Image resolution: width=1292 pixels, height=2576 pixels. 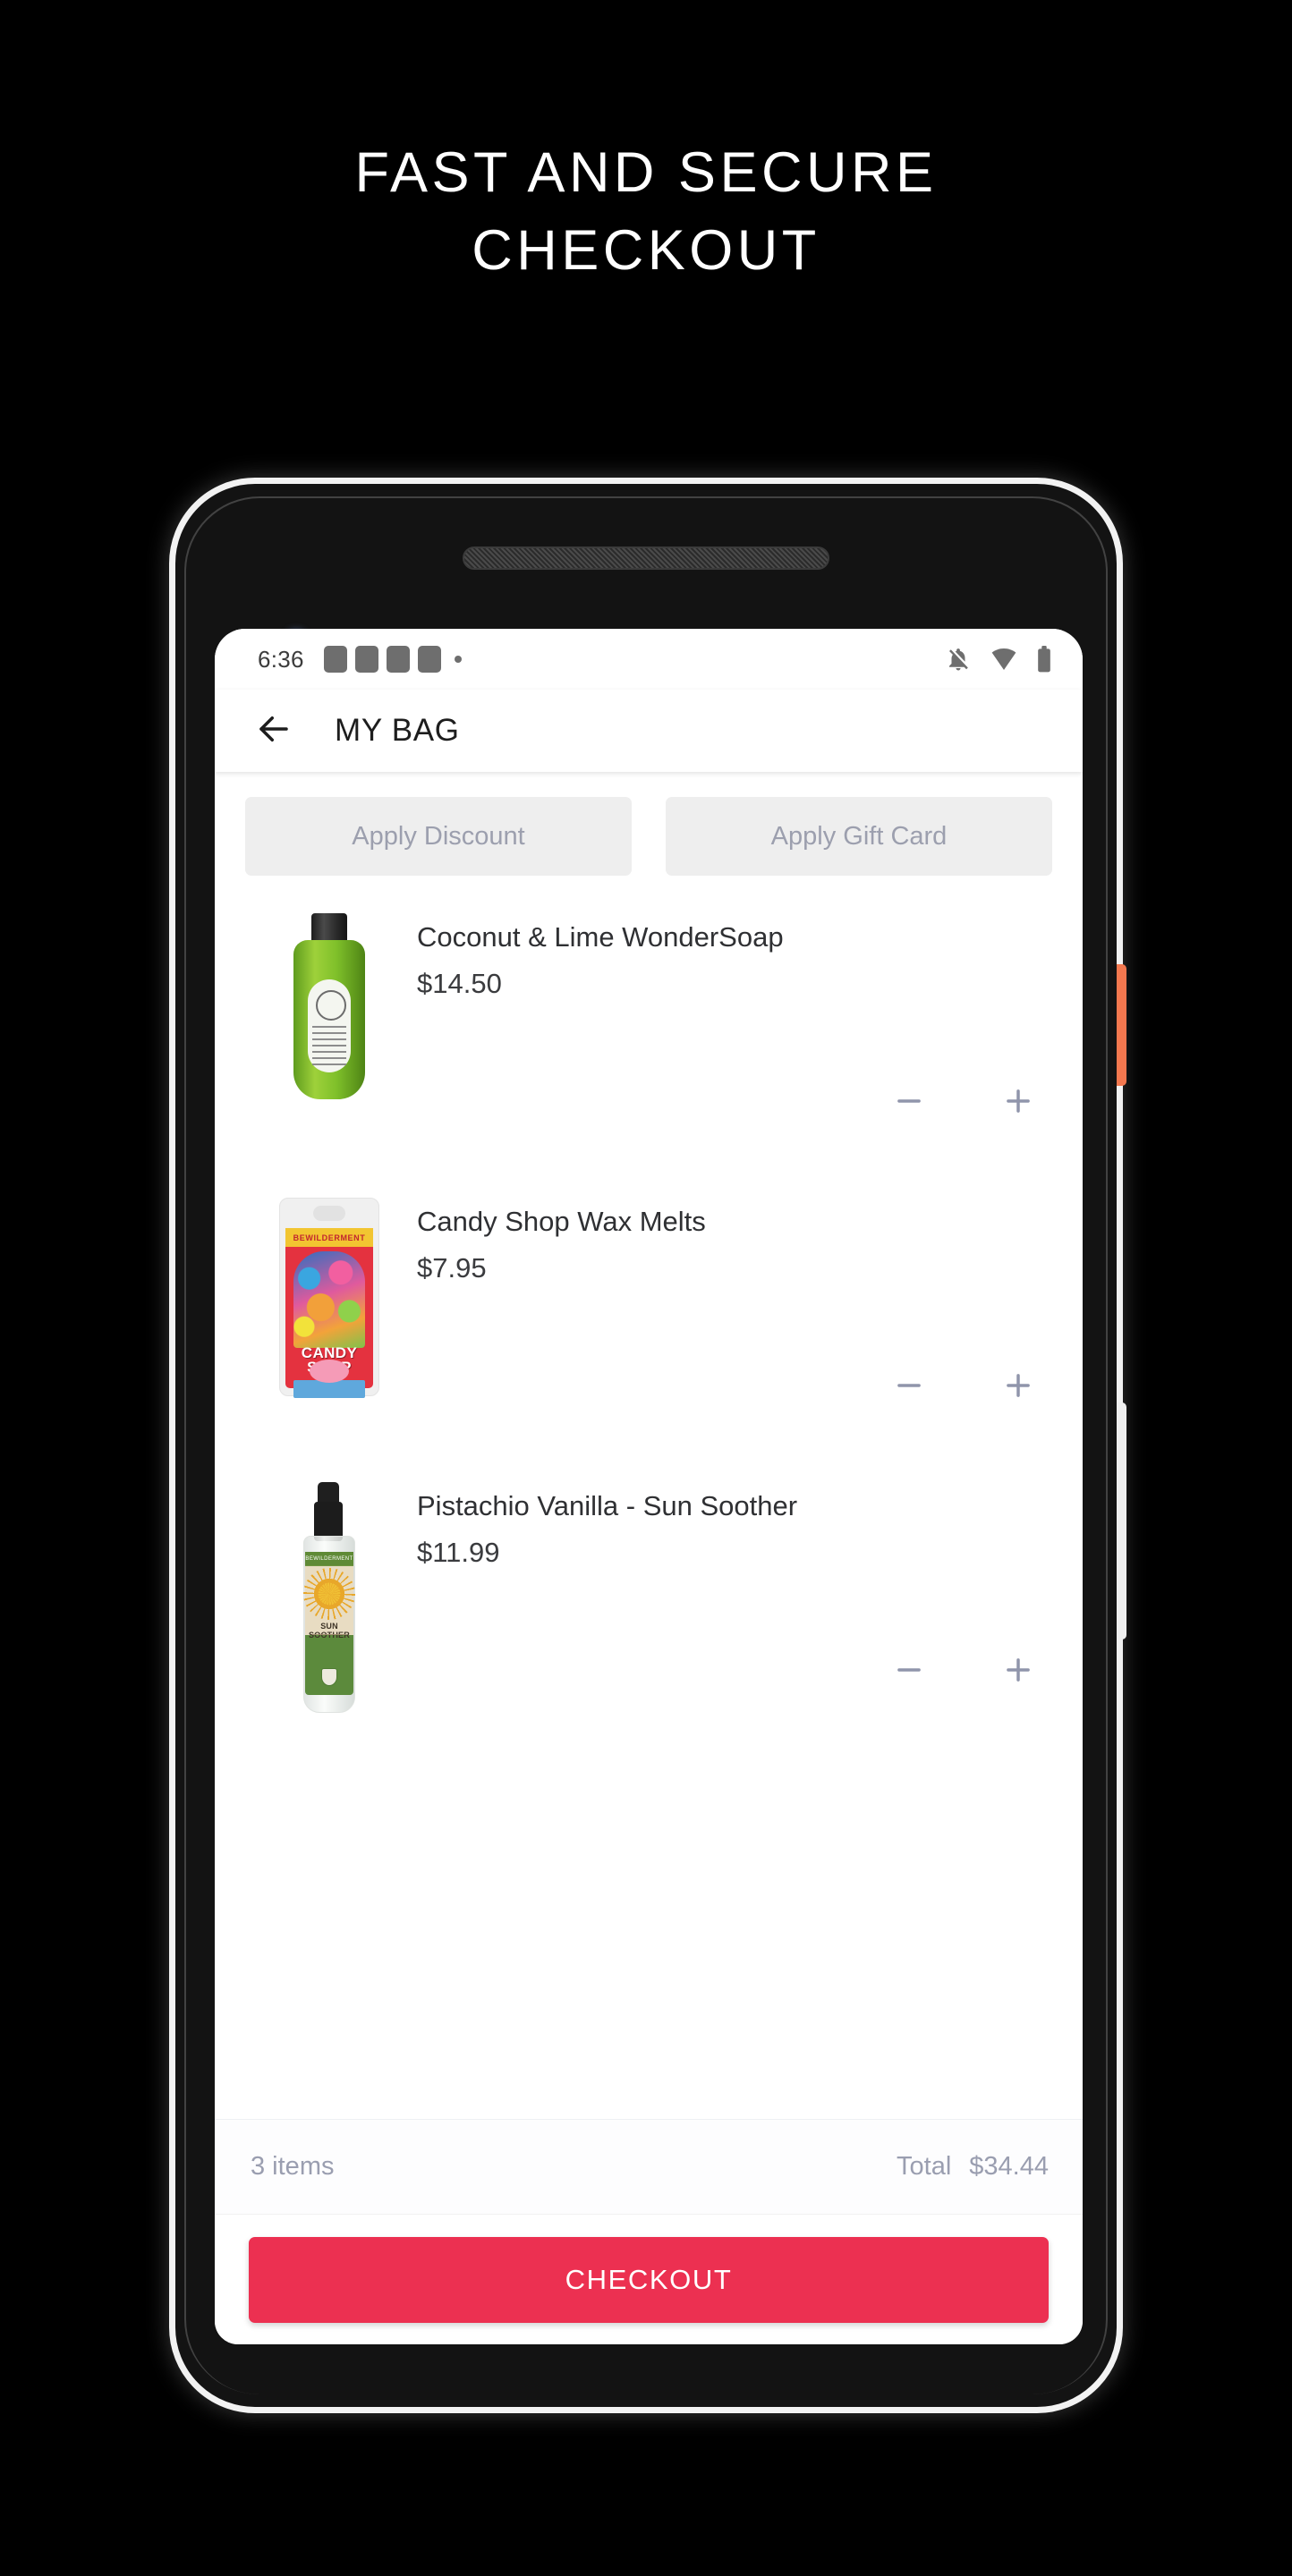 What do you see at coordinates (607, 1505) in the screenshot?
I see `cart-item-name: Pistachio Vanilla - Sun Soother` at bounding box center [607, 1505].